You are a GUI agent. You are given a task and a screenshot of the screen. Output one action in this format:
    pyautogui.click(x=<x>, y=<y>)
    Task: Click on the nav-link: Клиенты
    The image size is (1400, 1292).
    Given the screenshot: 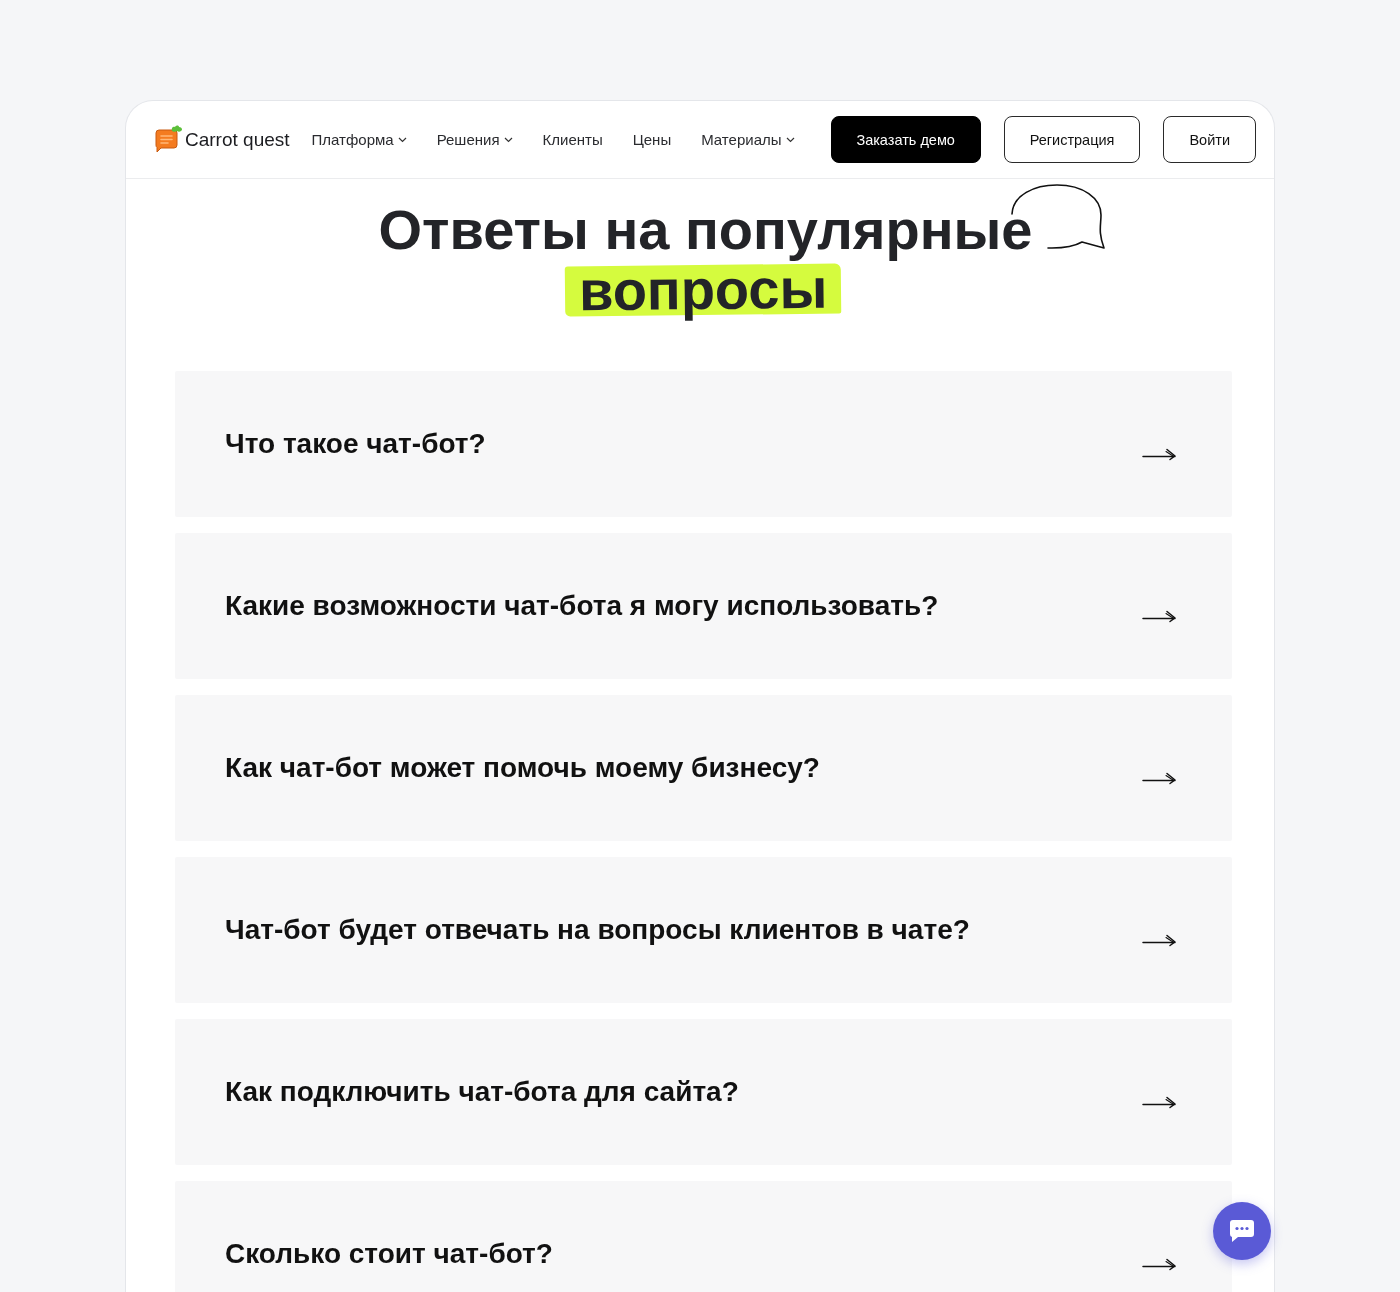 What is the action you would take?
    pyautogui.click(x=572, y=139)
    